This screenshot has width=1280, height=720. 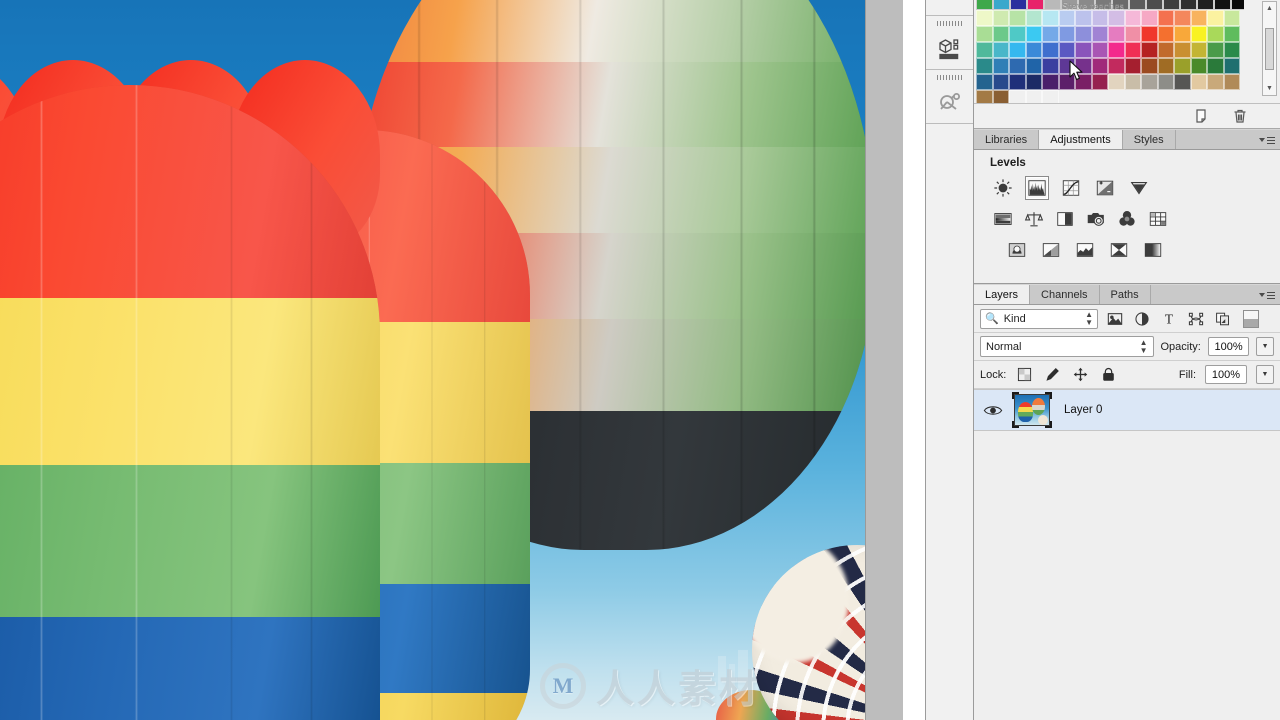 I want to click on type-filter-icon: T, so click(x=1168, y=319).